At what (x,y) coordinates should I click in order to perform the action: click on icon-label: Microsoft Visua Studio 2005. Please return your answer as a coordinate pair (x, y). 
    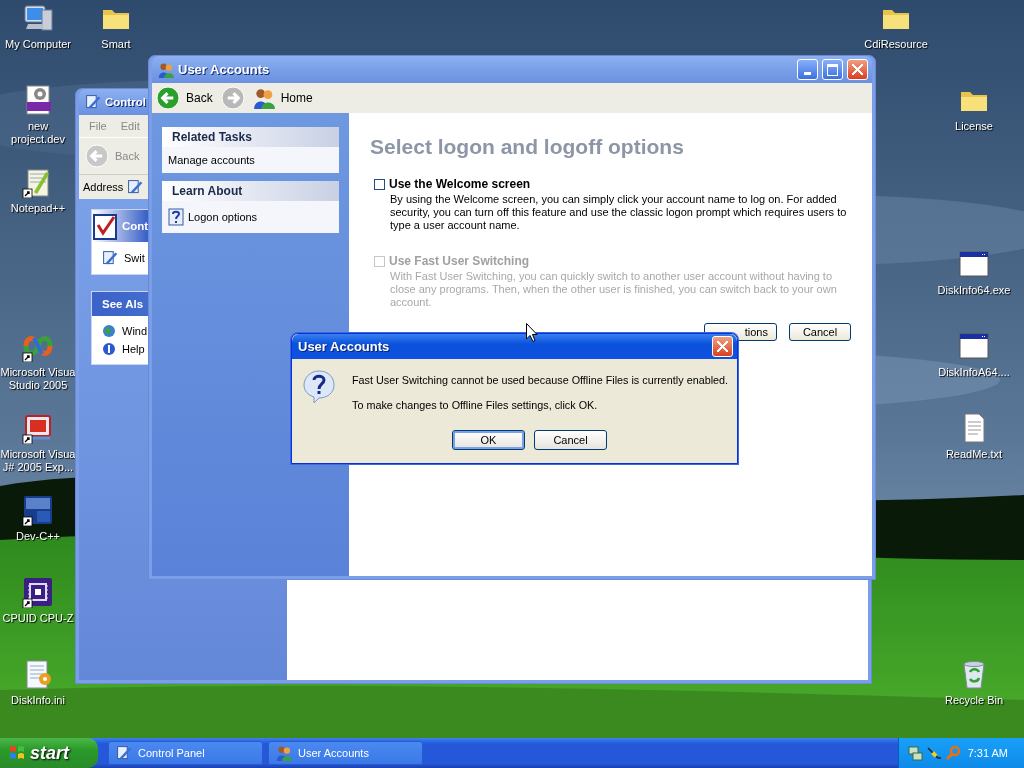
    Looking at the image, I should click on (38, 379).